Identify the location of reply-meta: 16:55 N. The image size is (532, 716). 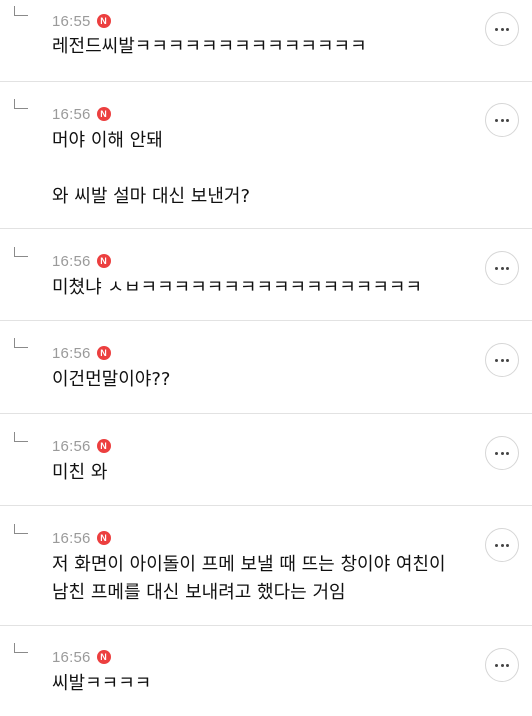
(81, 21).